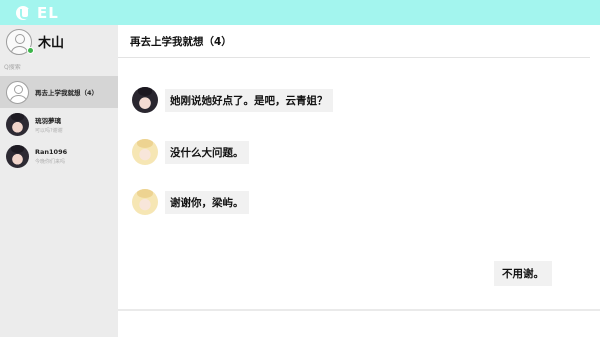 The width and height of the screenshot is (600, 337). Describe the element at coordinates (48, 12) in the screenshot. I see `app-title: EL` at that location.